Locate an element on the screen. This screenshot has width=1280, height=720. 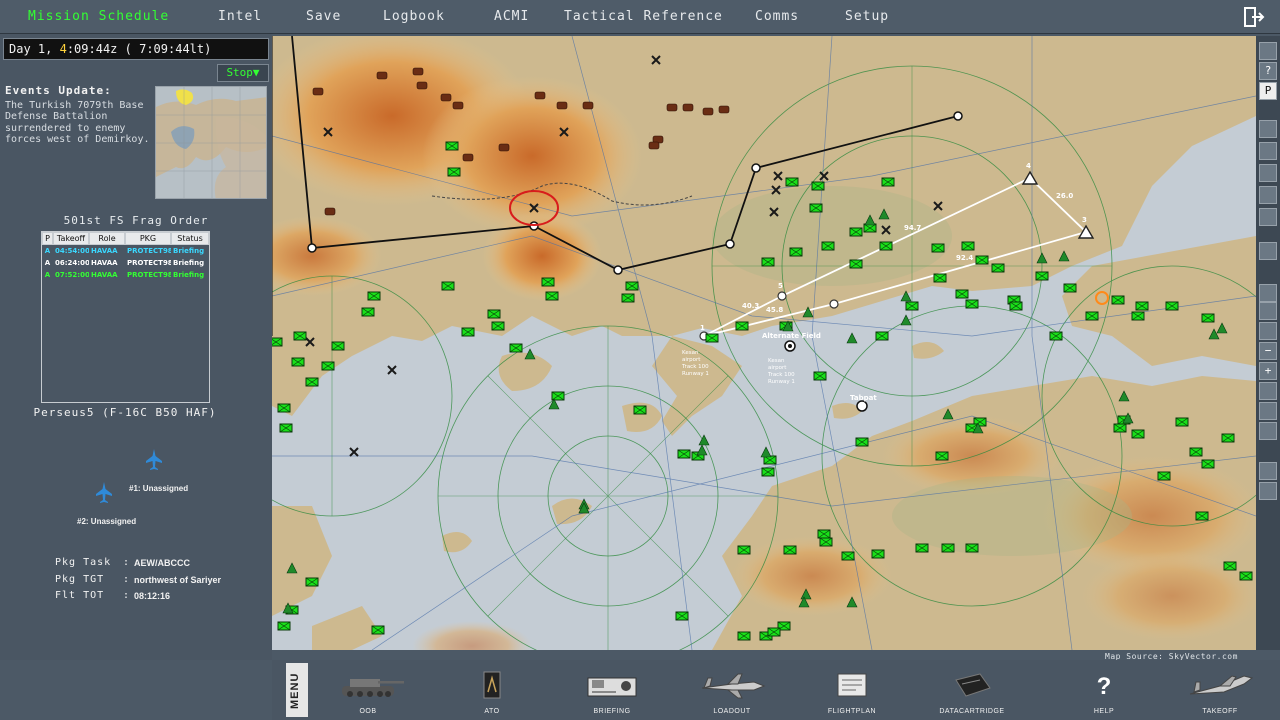
zoom-in-icon: + is located at coordinates (1268, 371).